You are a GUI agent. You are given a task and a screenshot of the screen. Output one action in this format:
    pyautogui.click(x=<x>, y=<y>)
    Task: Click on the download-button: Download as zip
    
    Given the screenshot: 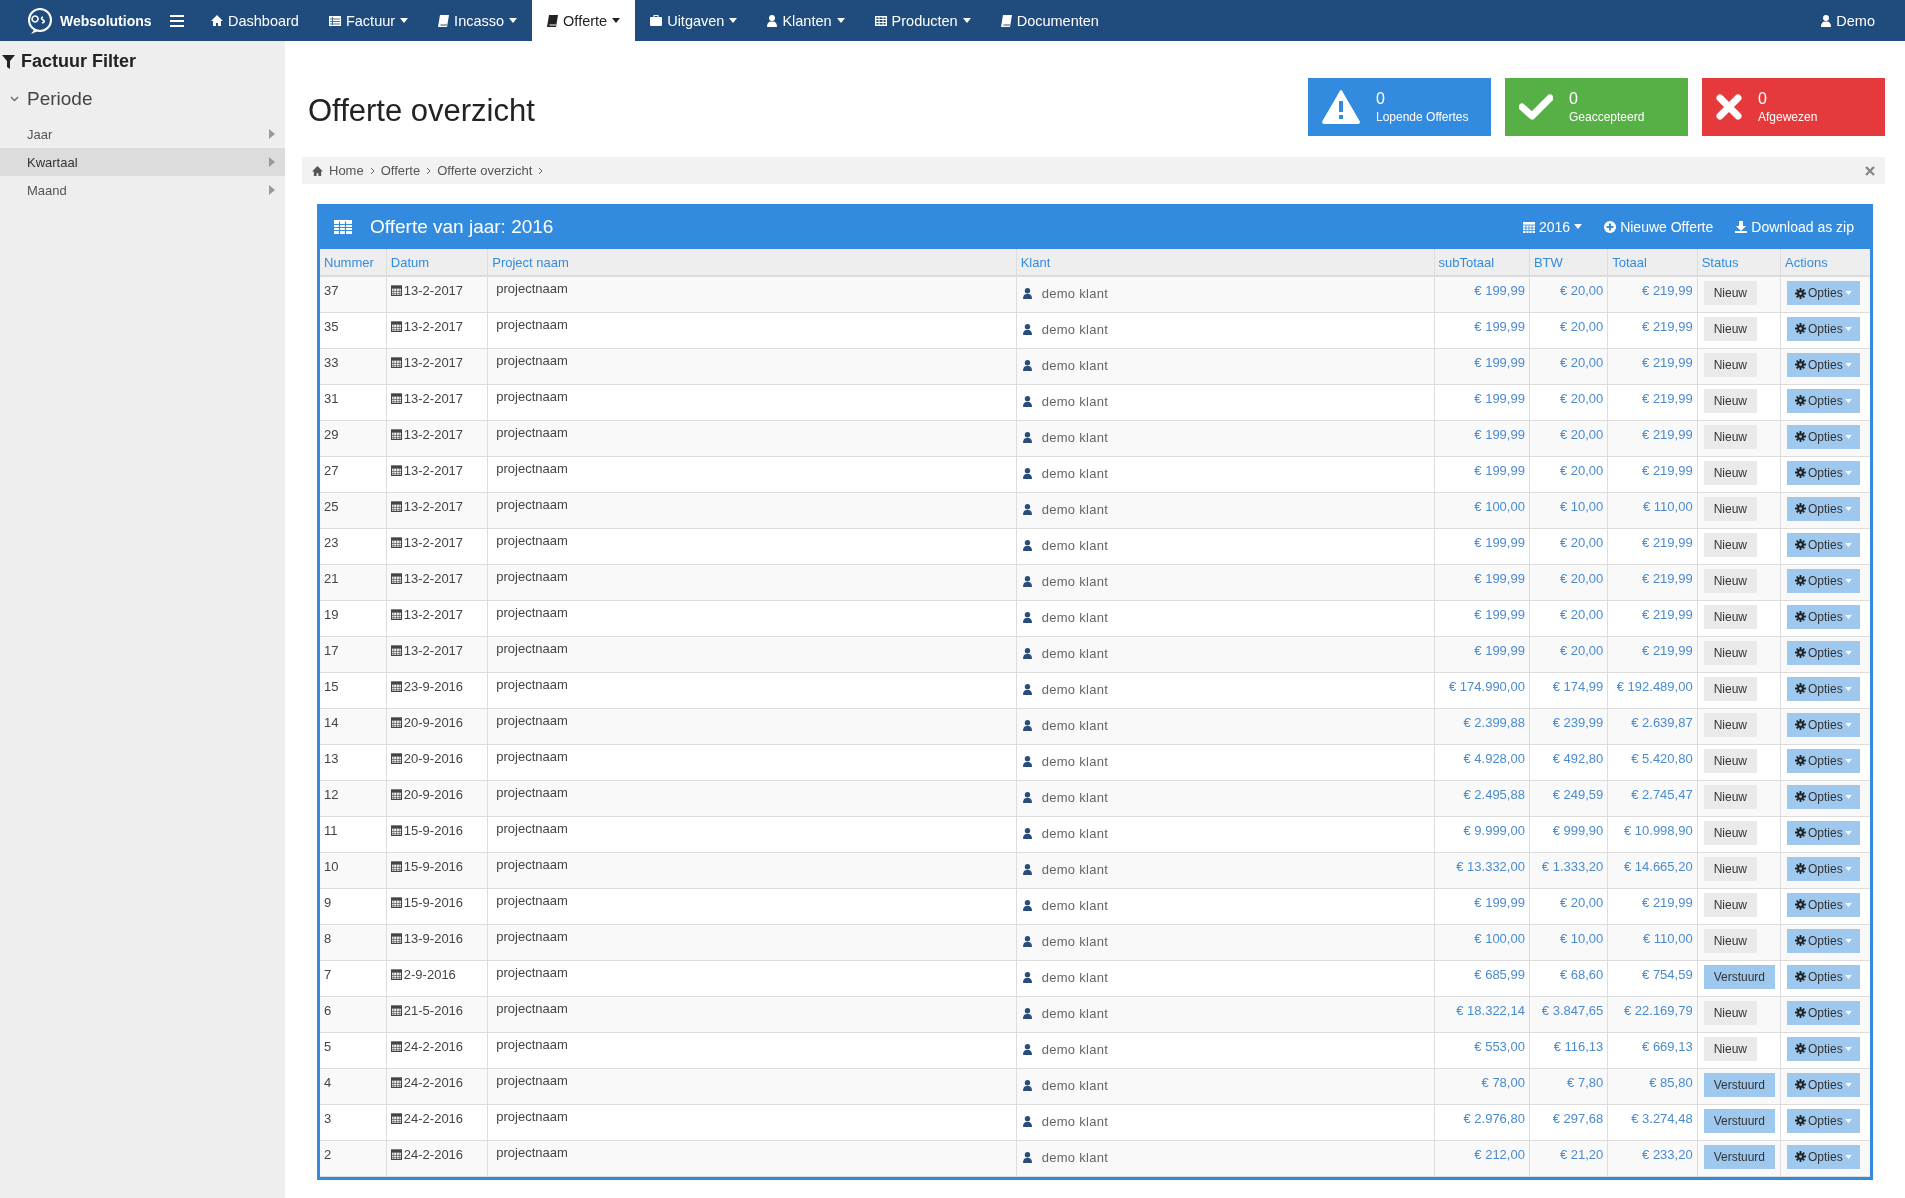 What is the action you would take?
    pyautogui.click(x=1794, y=226)
    